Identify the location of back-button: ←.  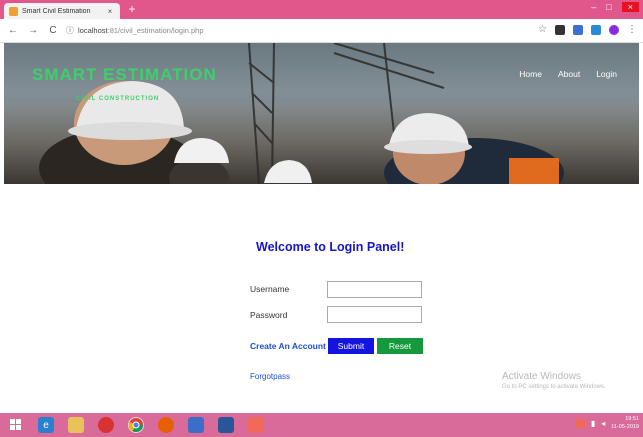
(13, 30).